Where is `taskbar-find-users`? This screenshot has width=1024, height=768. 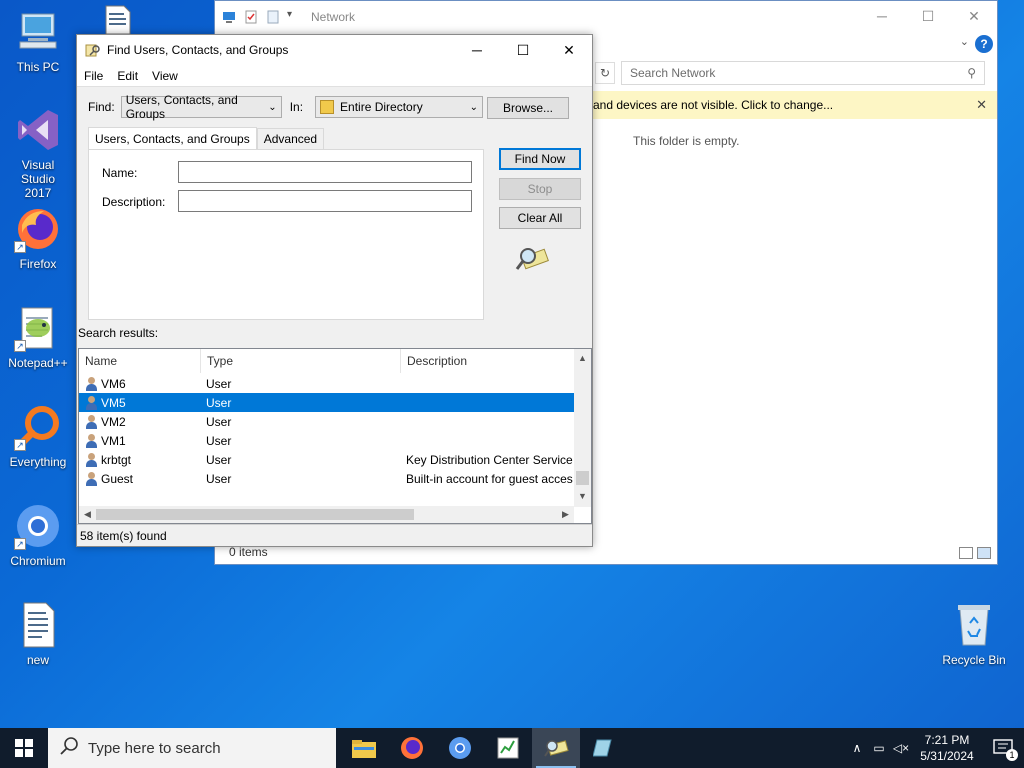 taskbar-find-users is located at coordinates (556, 748).